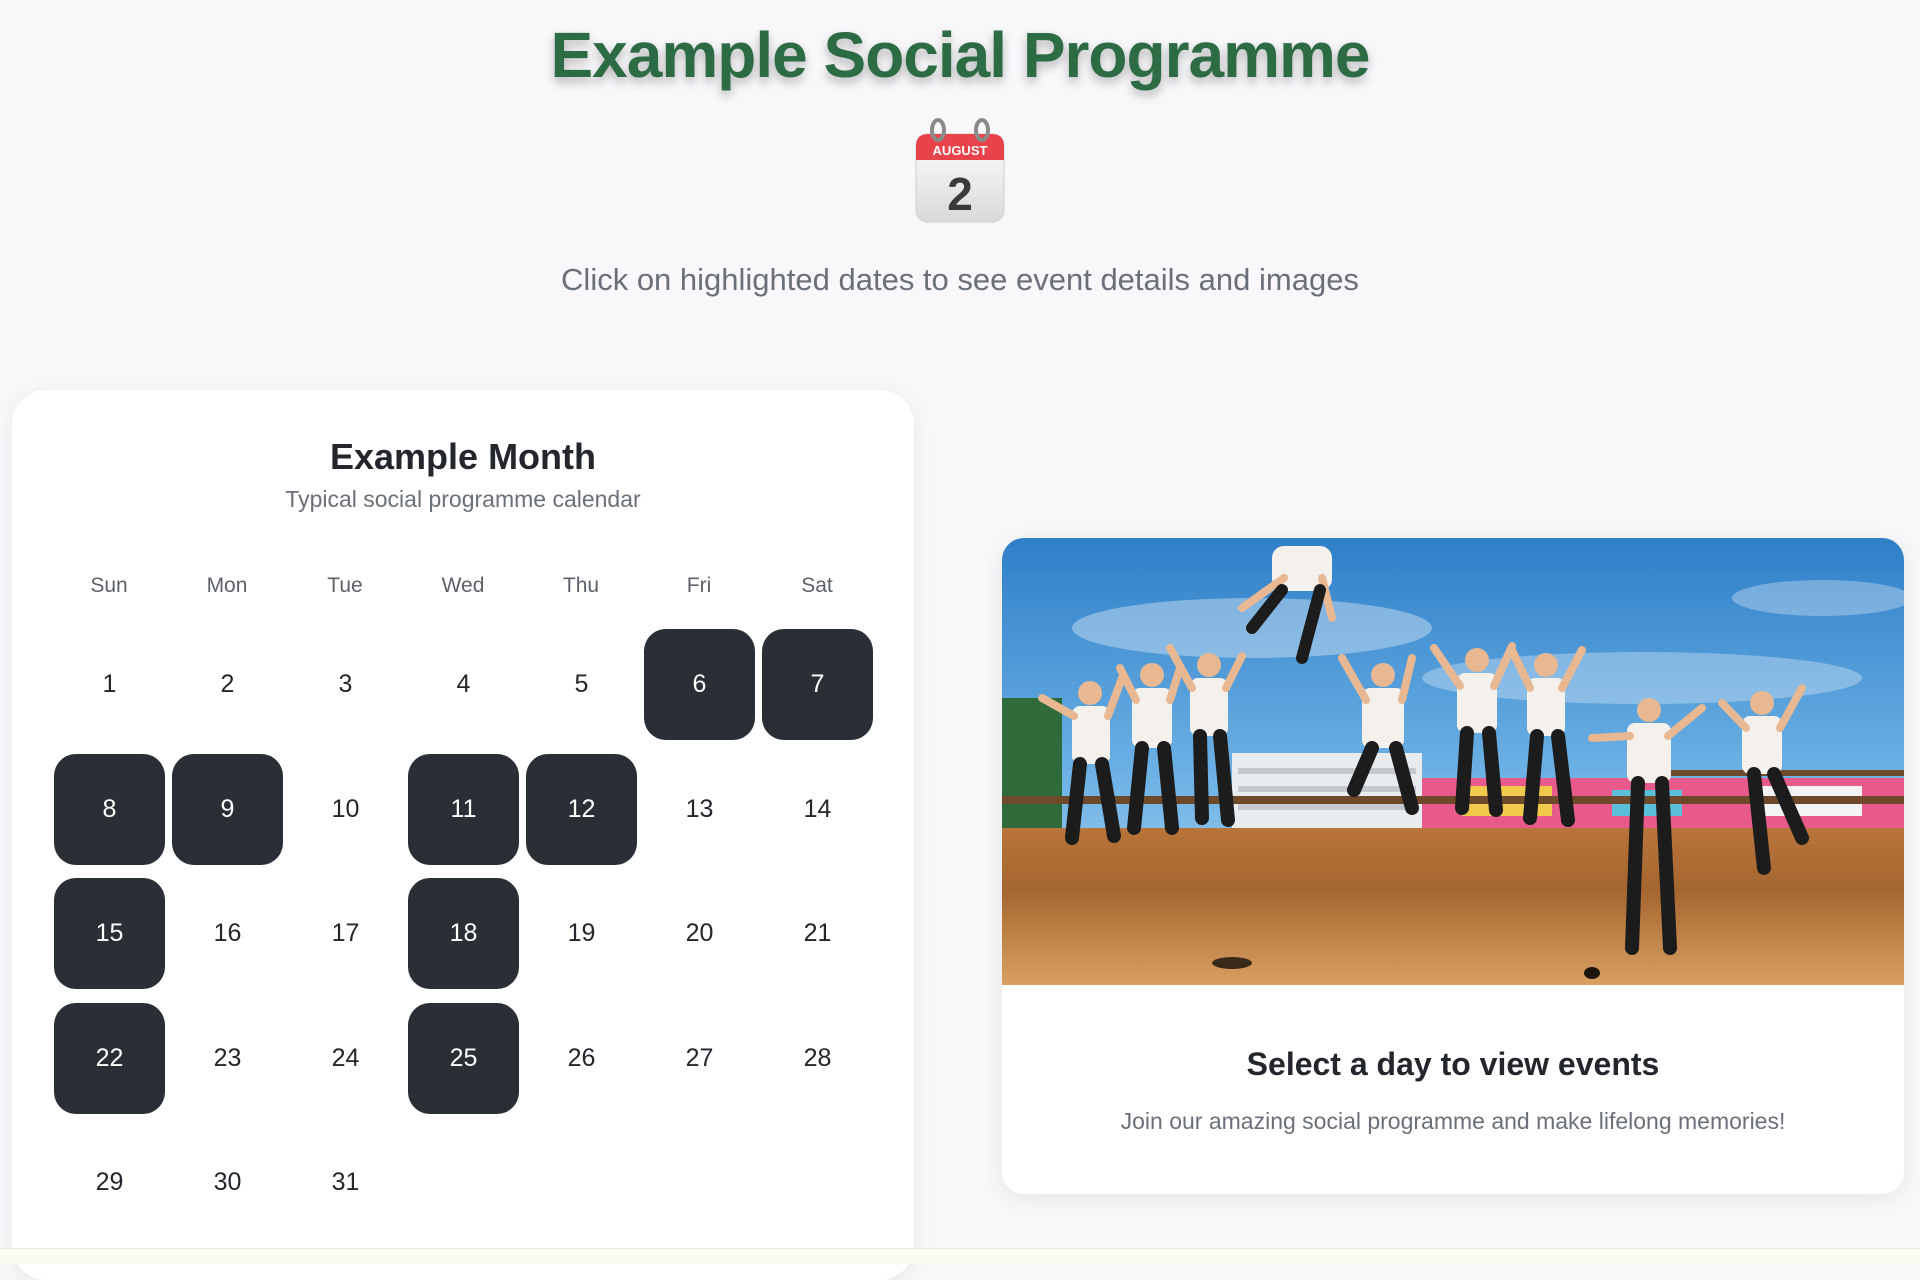 Image resolution: width=1920 pixels, height=1280 pixels. What do you see at coordinates (463, 1058) in the screenshot?
I see `event-day-cell: 25` at bounding box center [463, 1058].